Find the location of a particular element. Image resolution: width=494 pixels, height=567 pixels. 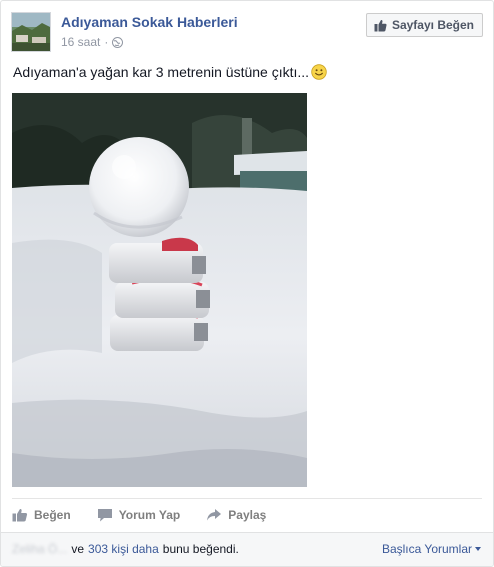

comment-label: Yorum Yap is located at coordinates (149, 515).